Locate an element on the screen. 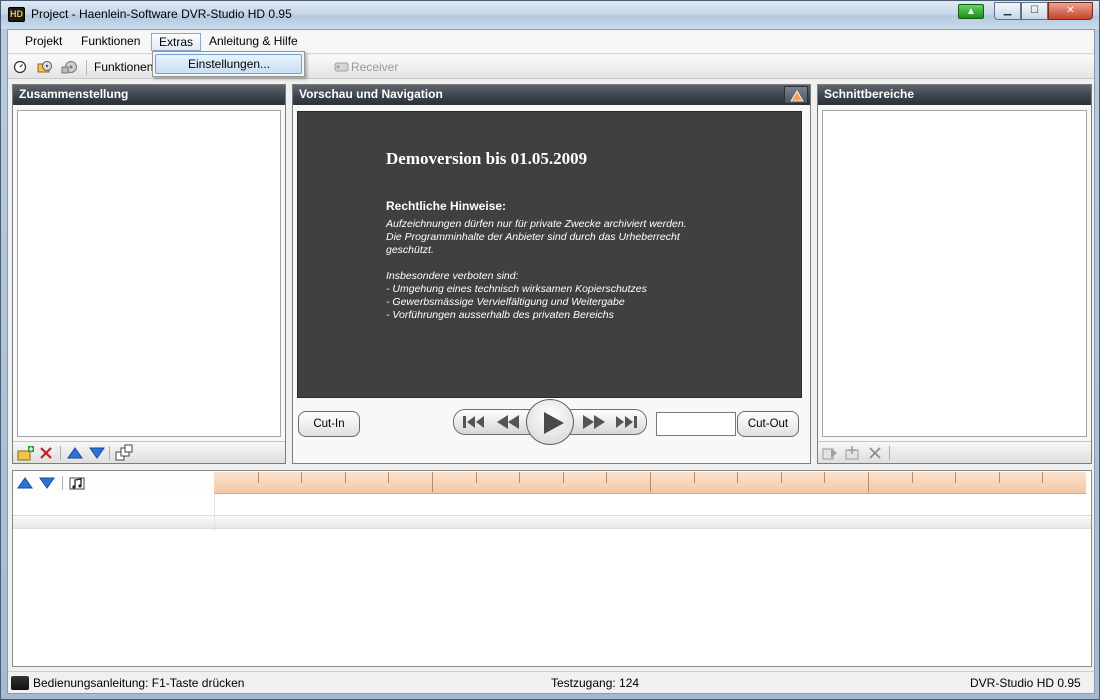 Image resolution: width=1100 pixels, height=700 pixels. compilation-list is located at coordinates (149, 273).